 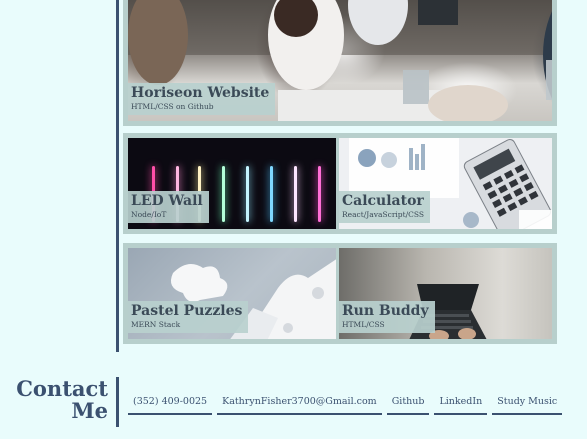 I want to click on project-title: LED Wall, so click(x=167, y=201).